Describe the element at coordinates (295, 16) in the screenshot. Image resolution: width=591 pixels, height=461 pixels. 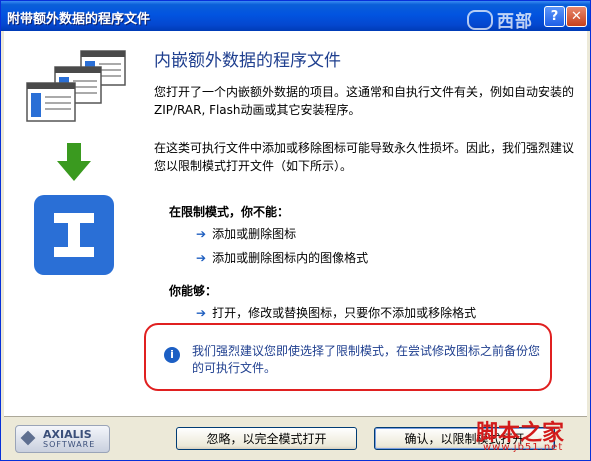
I see `title-bar: 附带额外数据的程序文件 西部 ? ✕` at that location.